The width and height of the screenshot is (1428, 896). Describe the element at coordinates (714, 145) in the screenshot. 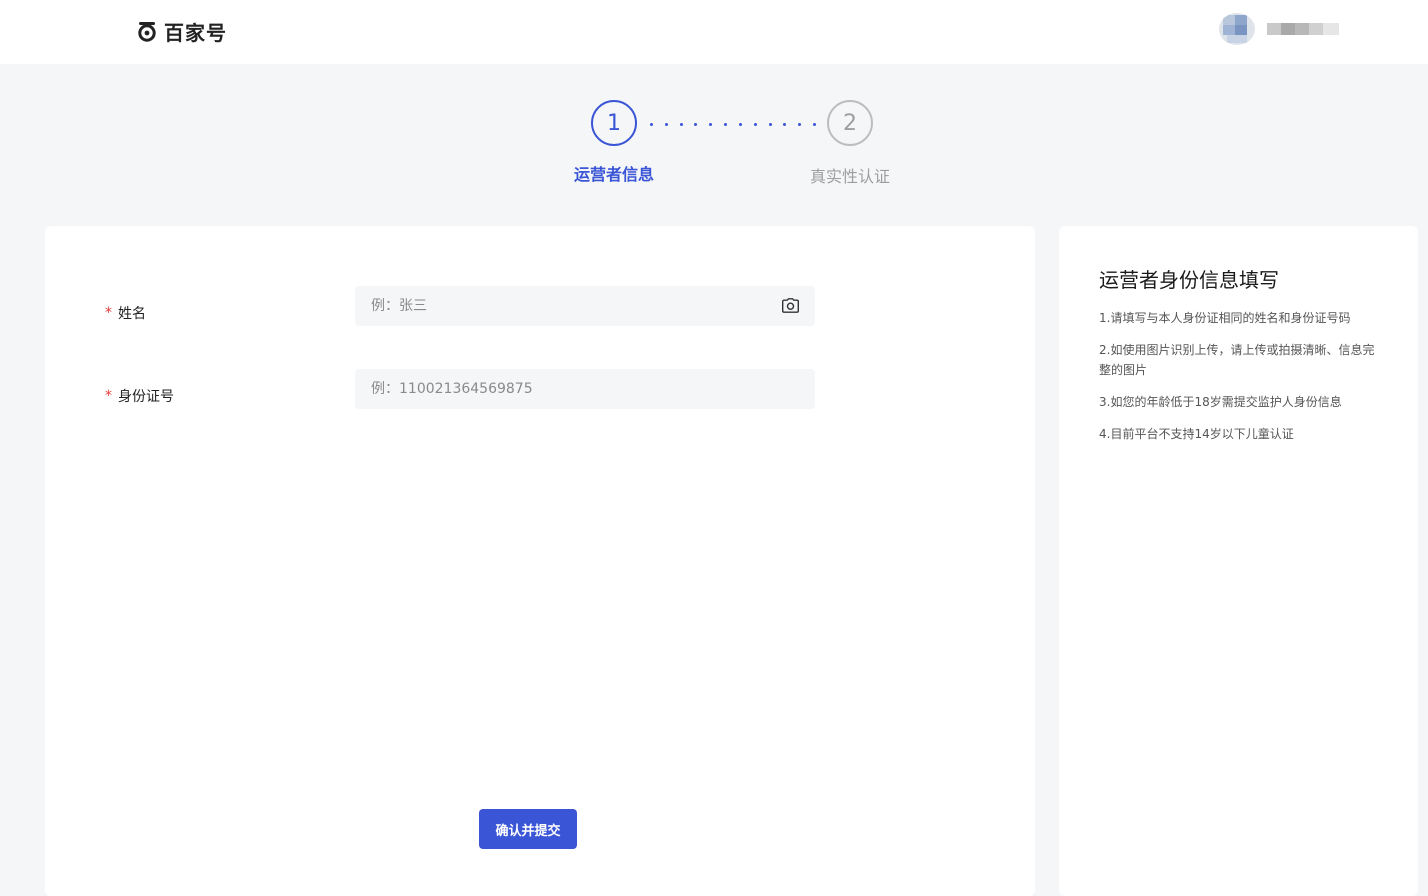

I see `progress-steps: 1 2 运营者信息 真实性认证` at that location.